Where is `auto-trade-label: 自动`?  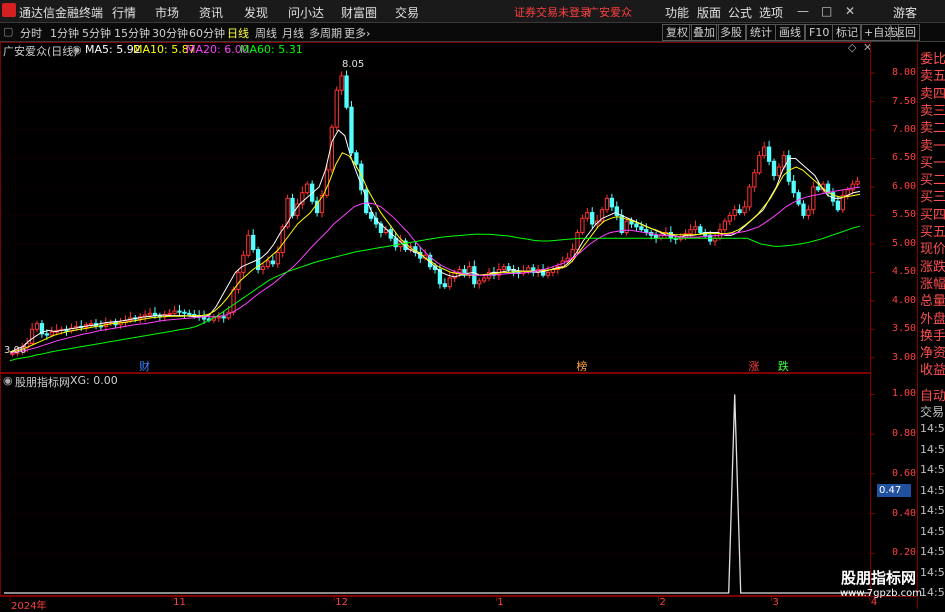
auto-trade-label: 自动 is located at coordinates (932, 394).